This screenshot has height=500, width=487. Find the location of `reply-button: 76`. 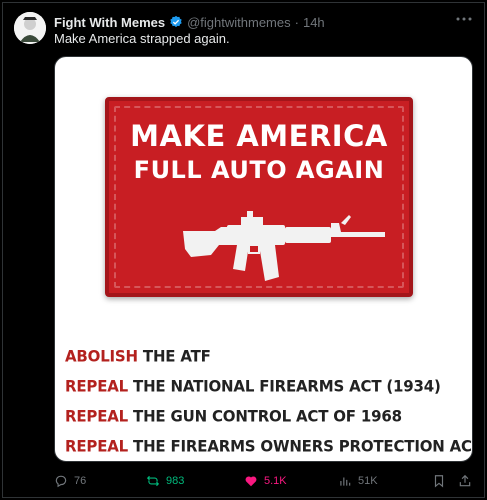

reply-button: 76 is located at coordinates (70, 481).